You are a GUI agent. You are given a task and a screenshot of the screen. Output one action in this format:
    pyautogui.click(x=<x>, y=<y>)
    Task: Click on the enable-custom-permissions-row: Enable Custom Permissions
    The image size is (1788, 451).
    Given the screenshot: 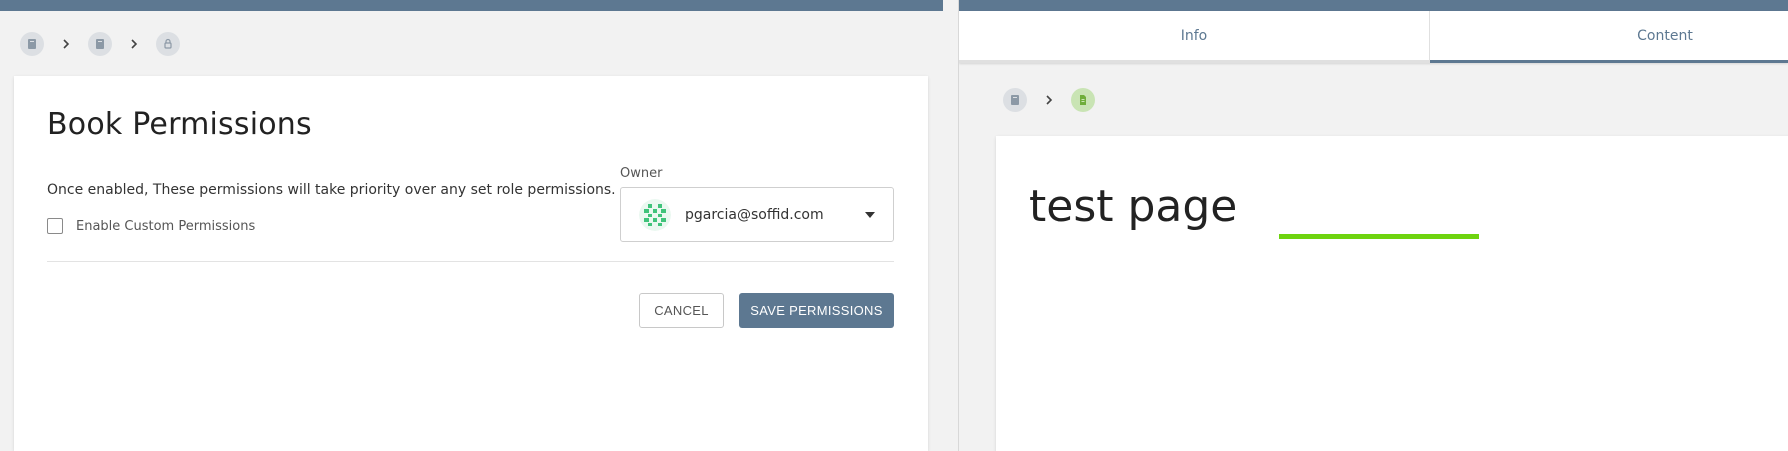 What is the action you would take?
    pyautogui.click(x=151, y=226)
    